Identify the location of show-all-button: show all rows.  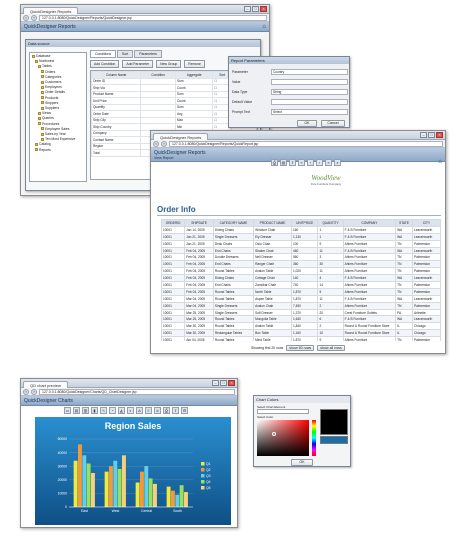
(331, 348).